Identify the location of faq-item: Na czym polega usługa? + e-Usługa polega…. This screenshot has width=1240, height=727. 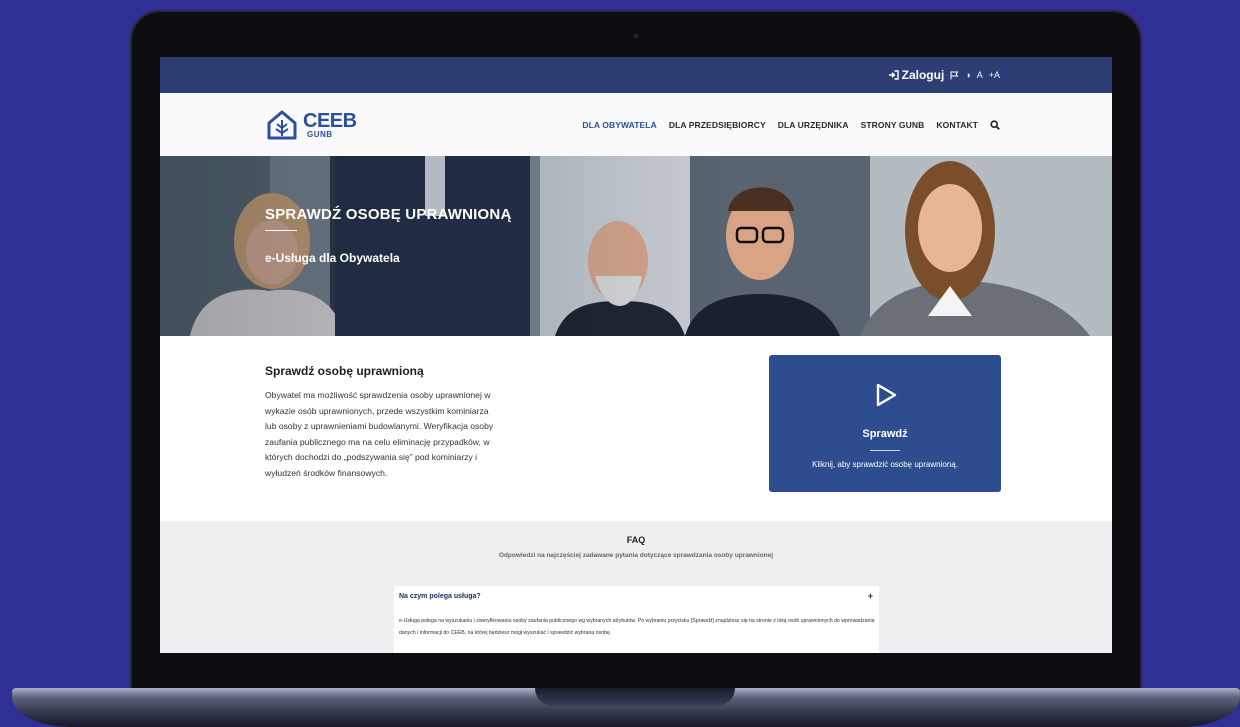
(636, 619).